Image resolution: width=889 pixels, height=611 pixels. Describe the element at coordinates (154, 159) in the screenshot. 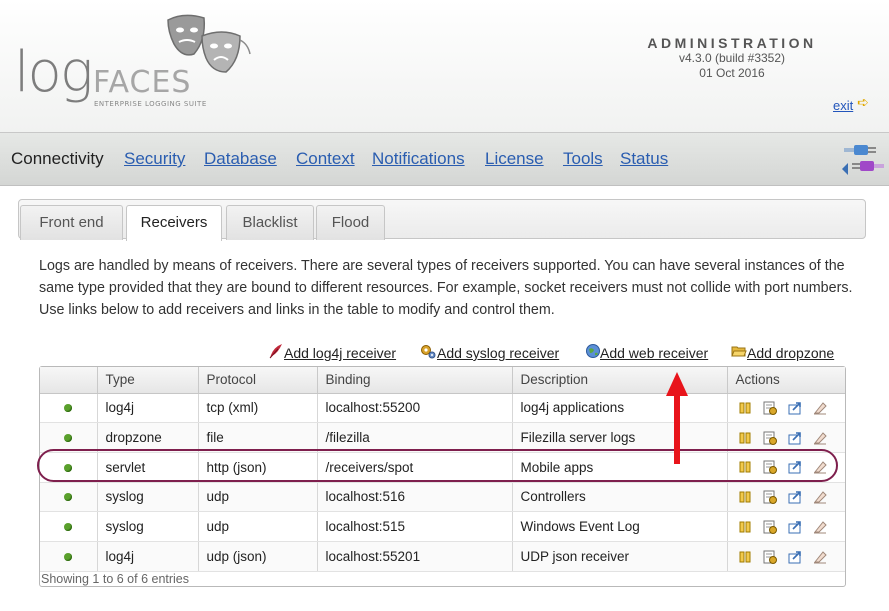

I see `nav-security: Security` at that location.